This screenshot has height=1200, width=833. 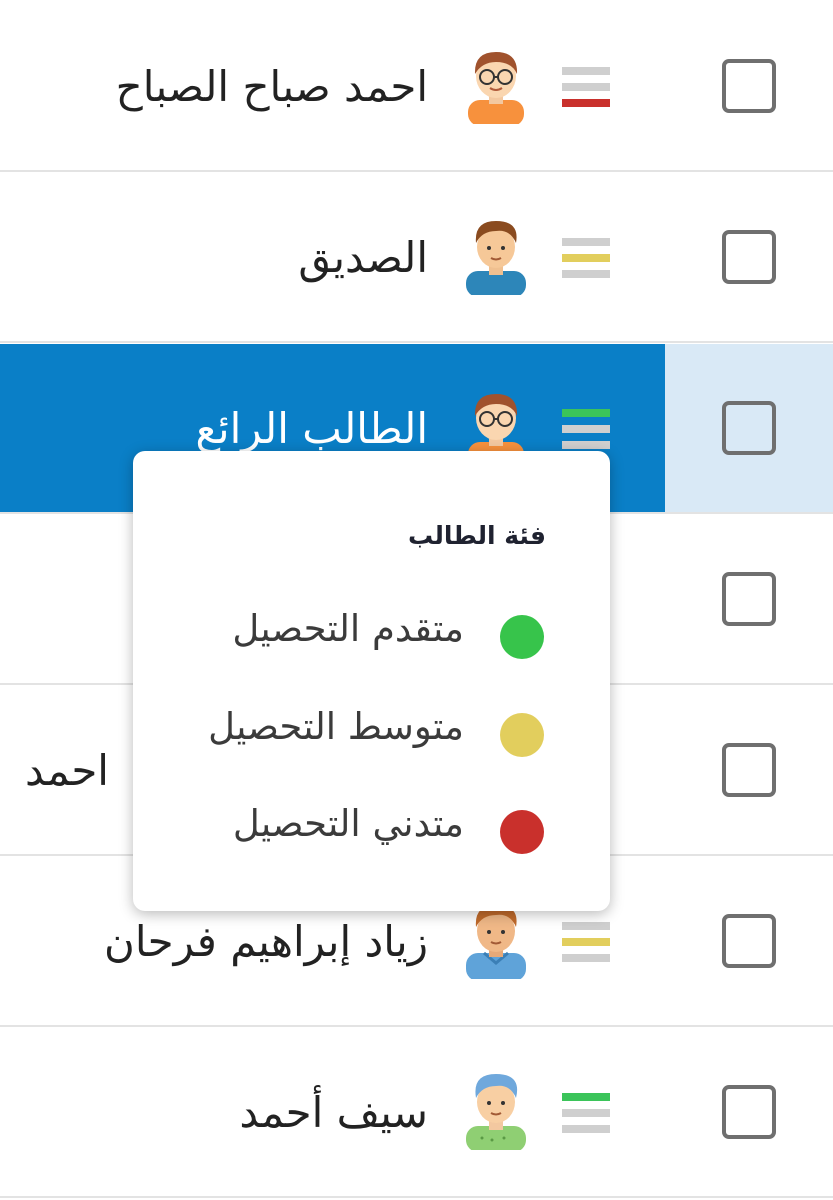 What do you see at coordinates (496, 258) in the screenshot?
I see `boy-blue-shirt-avatar` at bounding box center [496, 258].